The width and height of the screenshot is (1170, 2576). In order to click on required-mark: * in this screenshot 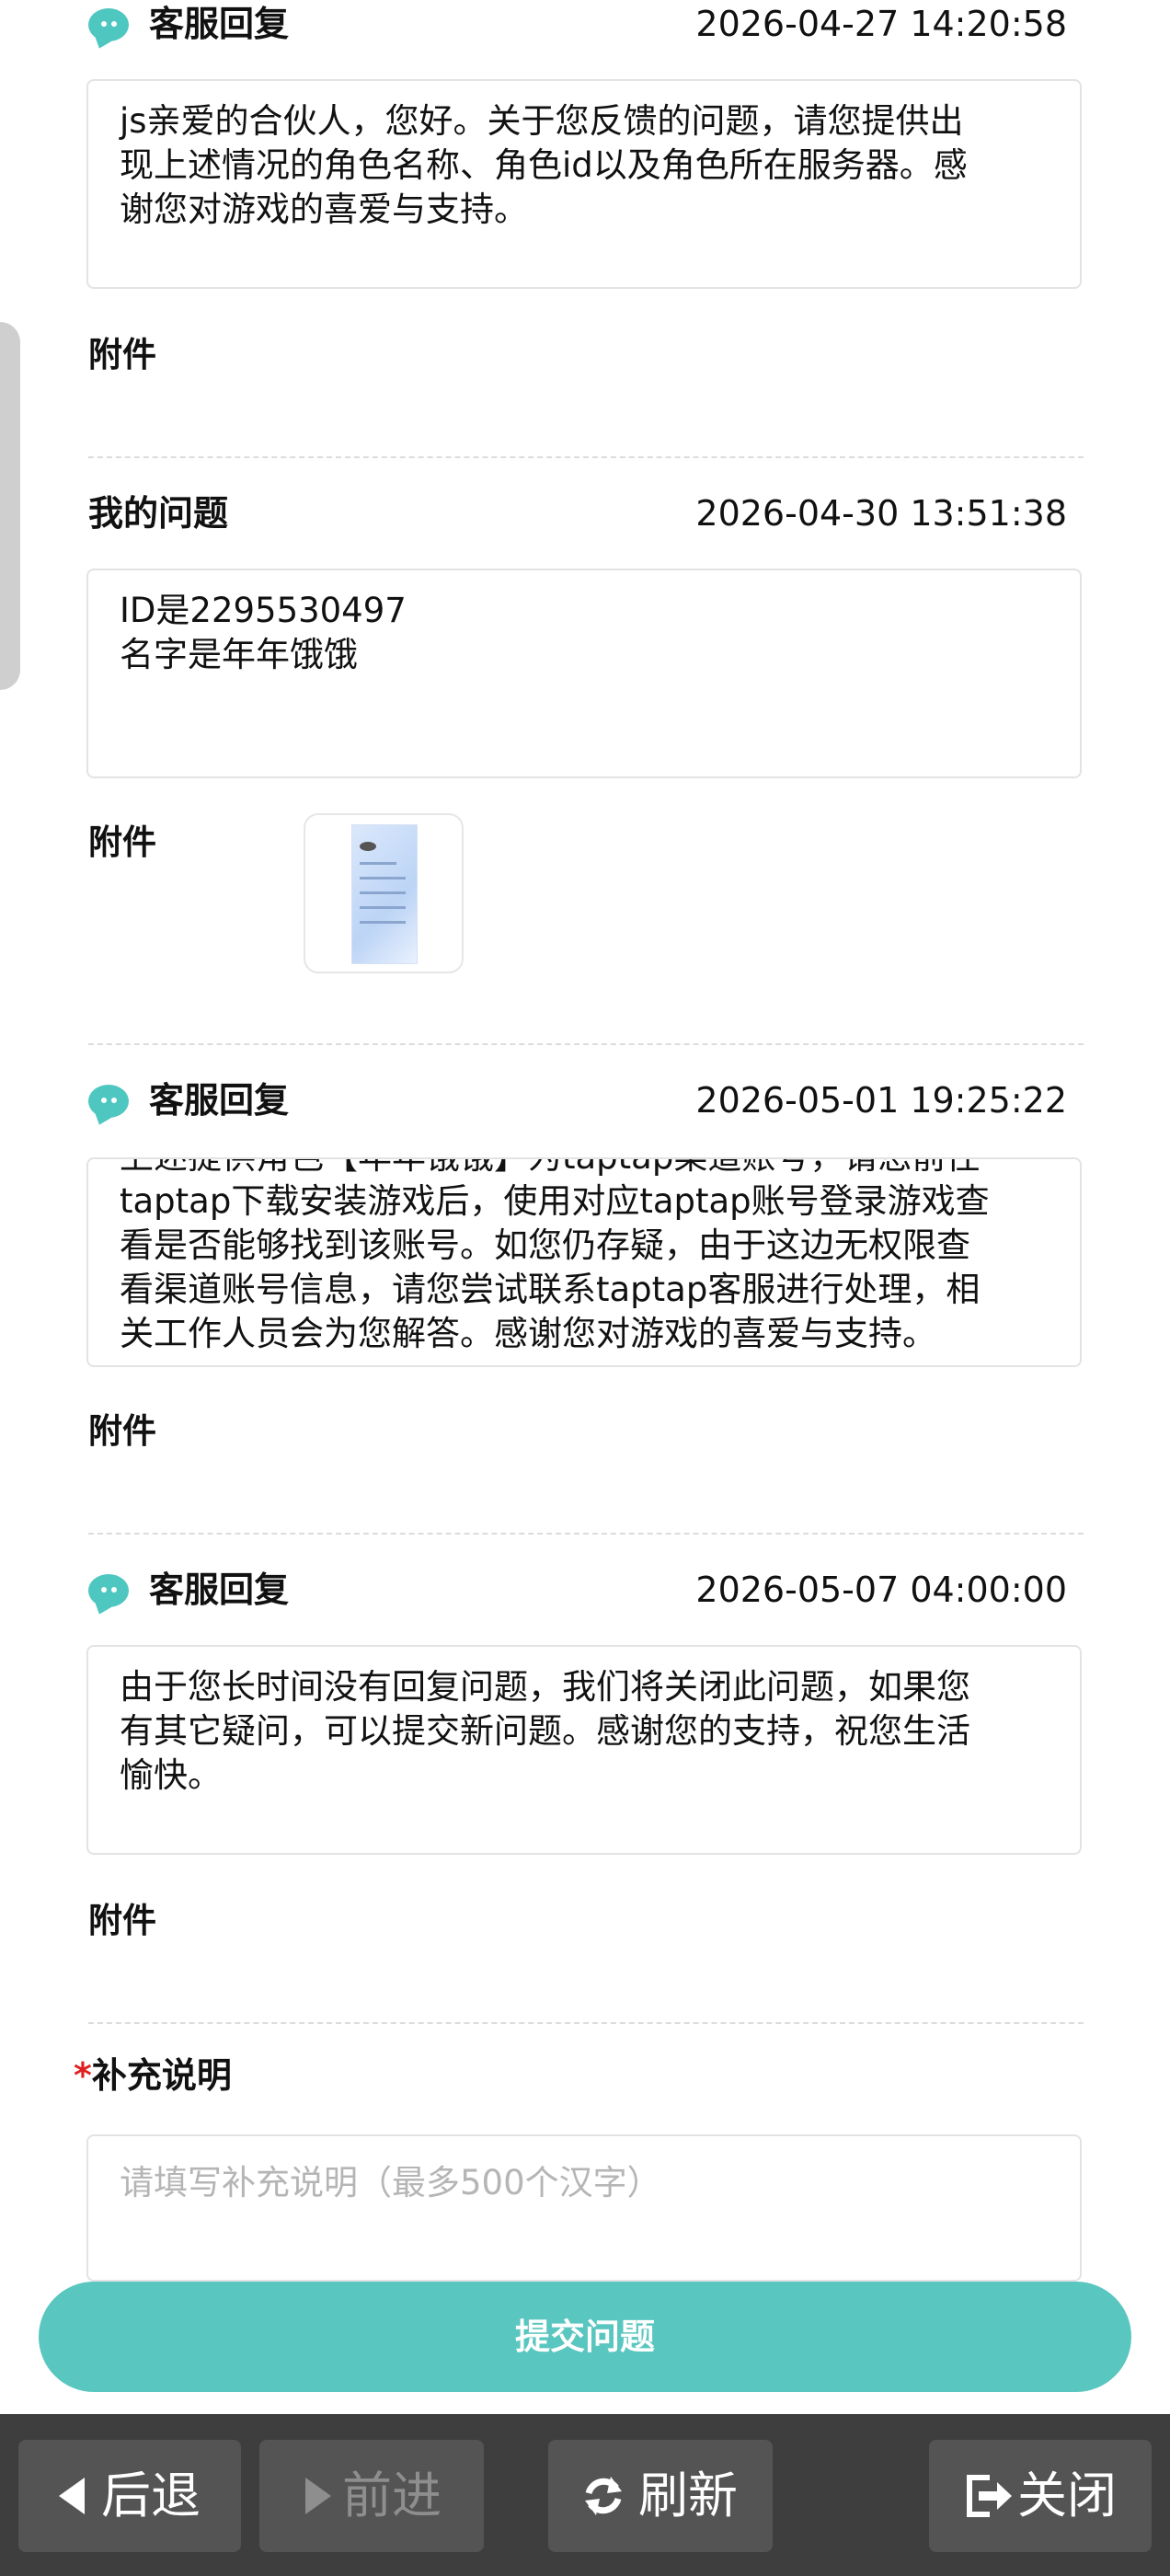, I will do `click(83, 2075)`.